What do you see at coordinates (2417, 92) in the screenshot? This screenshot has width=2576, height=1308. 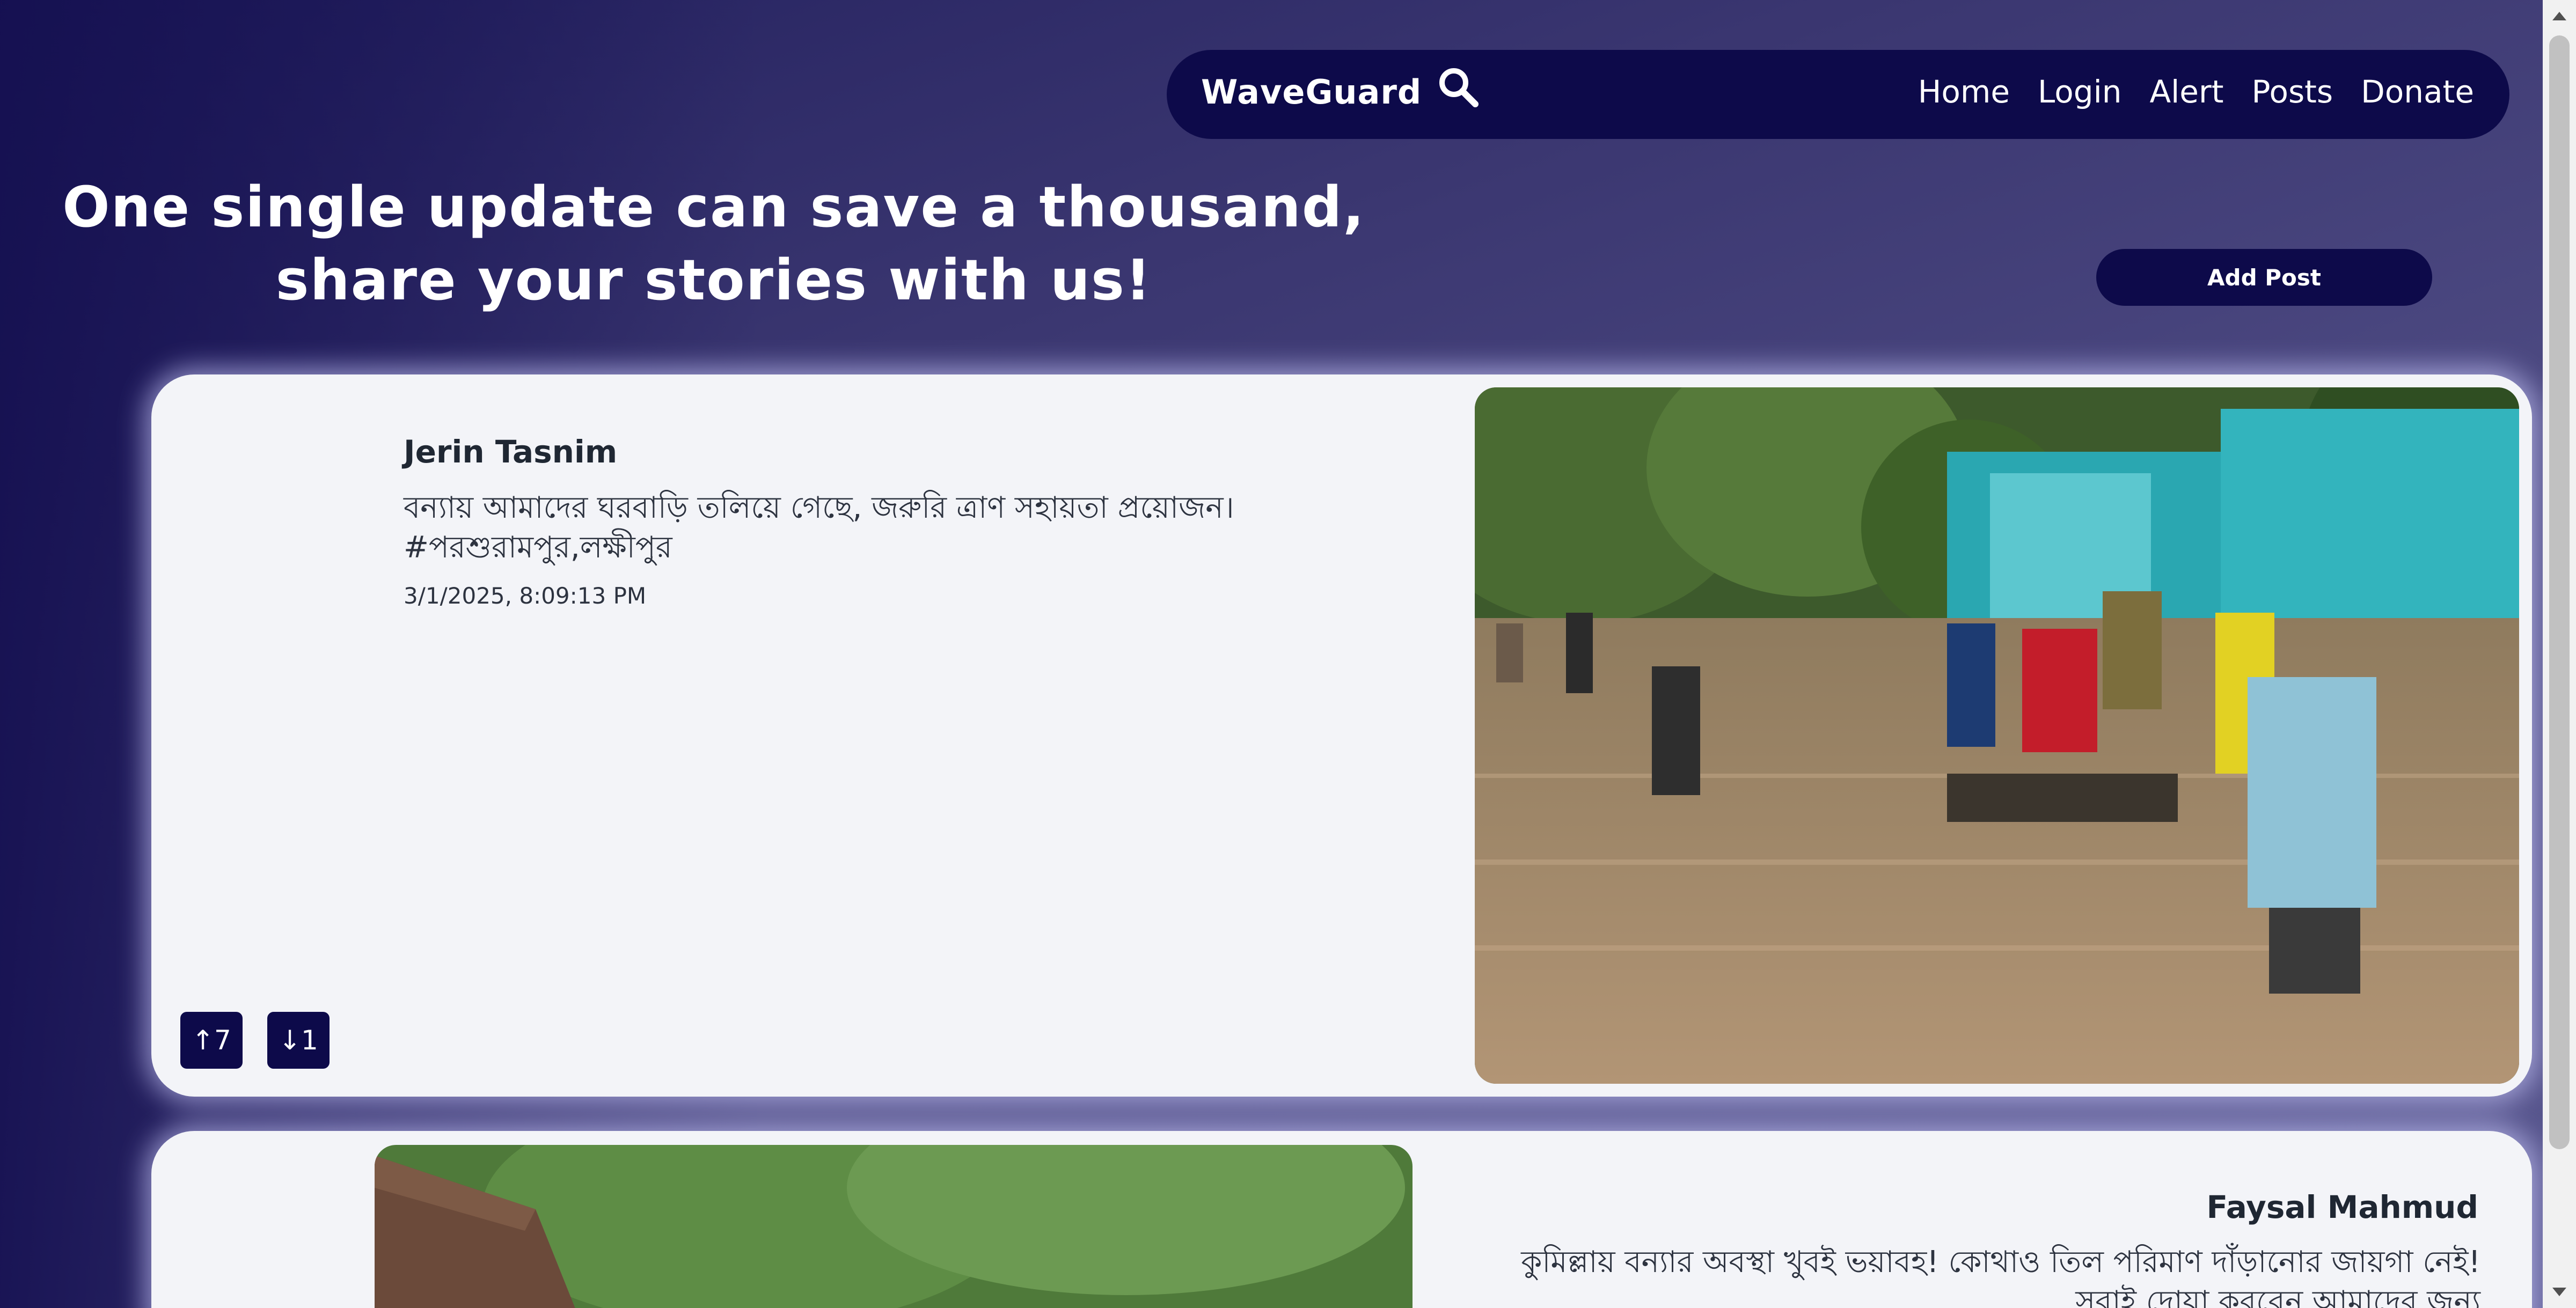 I see `nav-donate: Donate` at bounding box center [2417, 92].